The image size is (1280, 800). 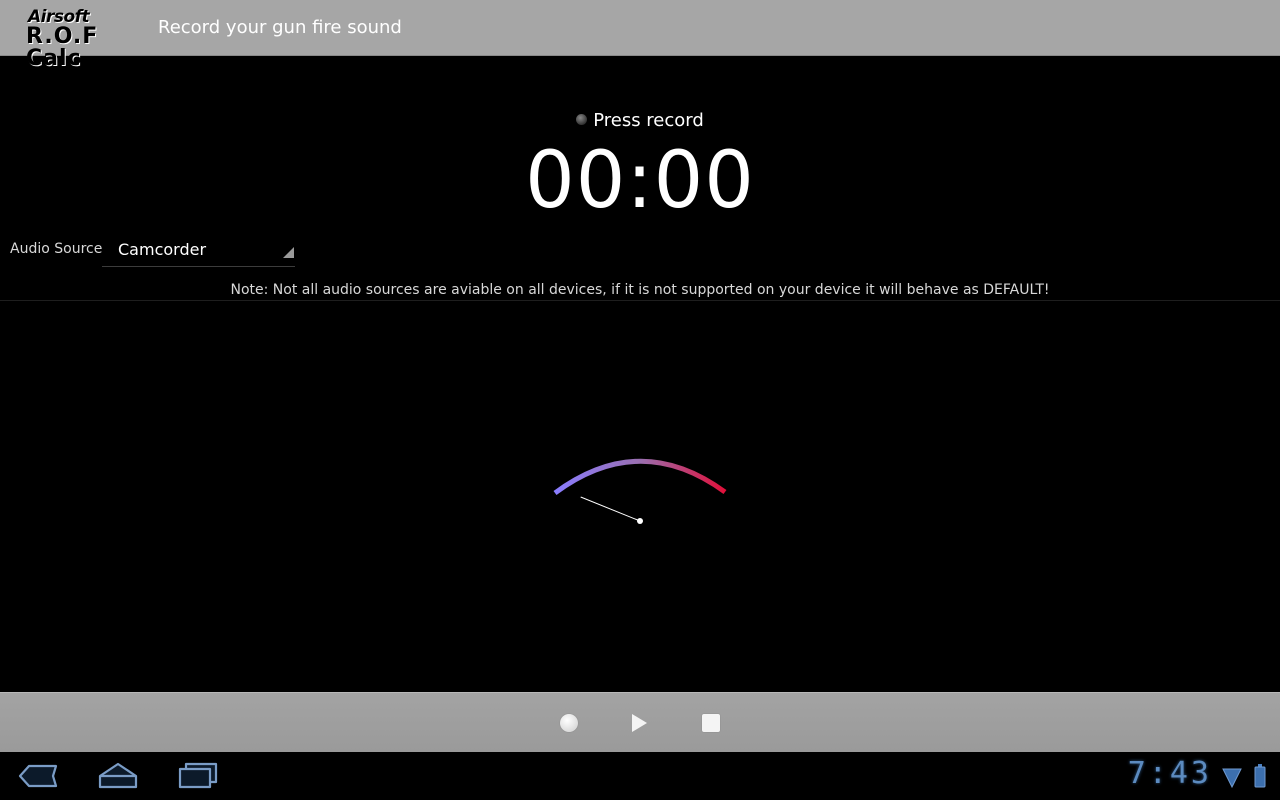 I want to click on record-icon, so click(x=569, y=723).